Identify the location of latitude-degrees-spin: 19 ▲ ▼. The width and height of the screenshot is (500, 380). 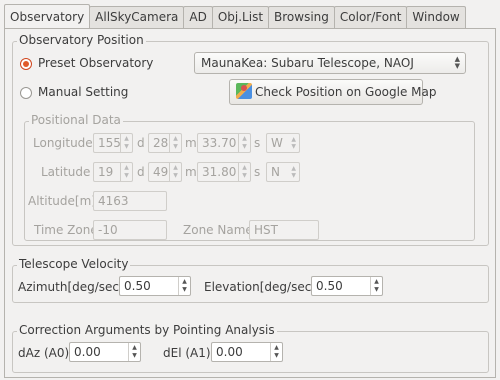
(113, 172).